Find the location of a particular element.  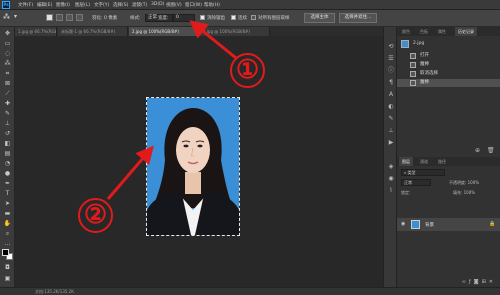

annotation-number-1: ① is located at coordinates (247, 70).